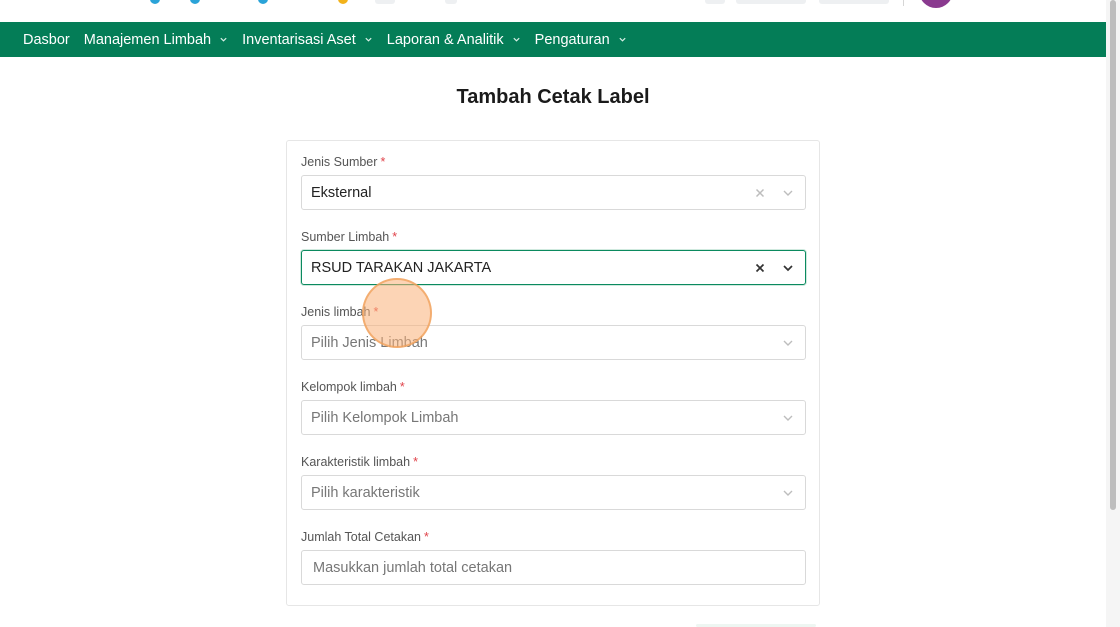  I want to click on nav-item-manajemen-limbah: Manajemen Limbah, so click(156, 40).